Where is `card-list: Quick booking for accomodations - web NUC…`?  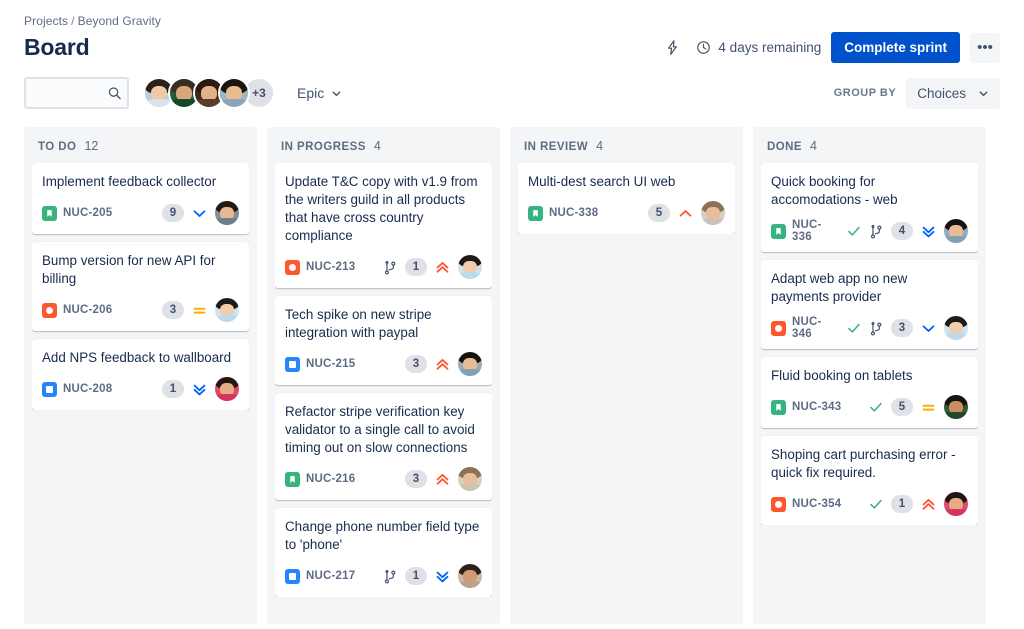 card-list: Quick booking for accomodations - web NUC… is located at coordinates (869, 344).